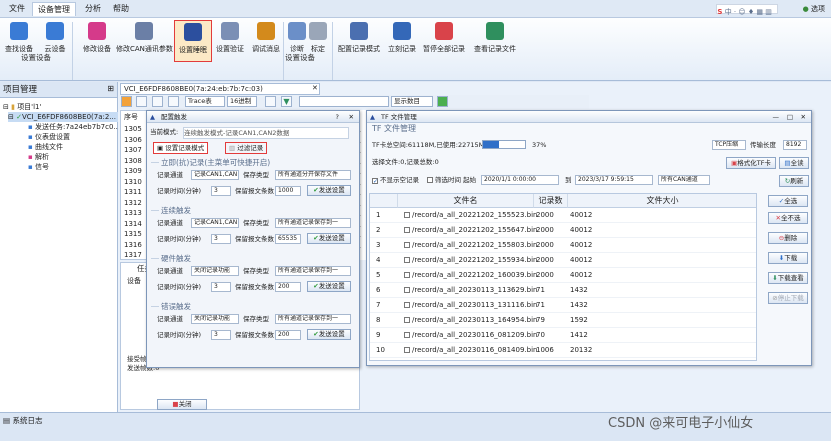 Image resolution: width=831 pixels, height=441 pixels. What do you see at coordinates (181, 148) in the screenshot?
I see `tab-set-record-mode: ▣ 设置记录模式` at bounding box center [181, 148].